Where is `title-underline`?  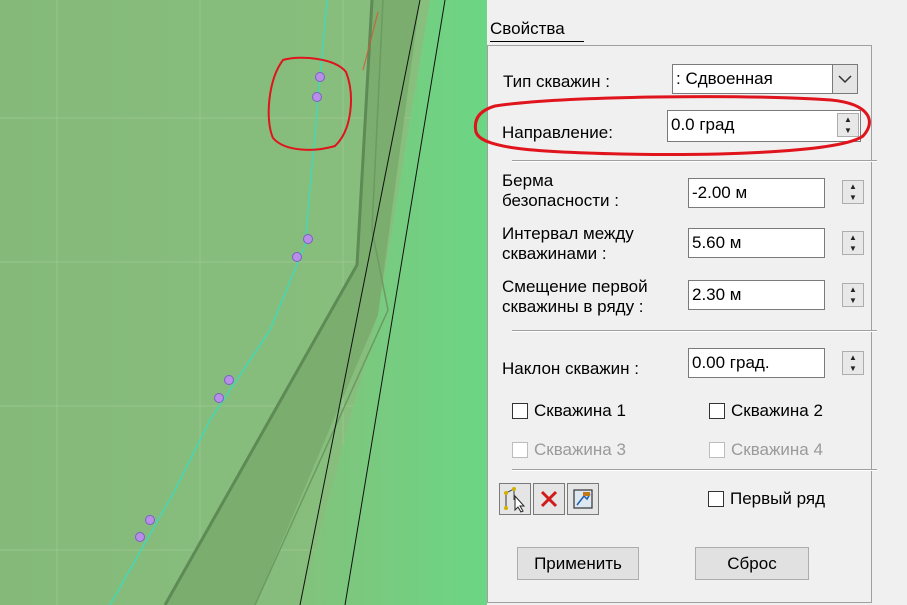
title-underline is located at coordinates (537, 41).